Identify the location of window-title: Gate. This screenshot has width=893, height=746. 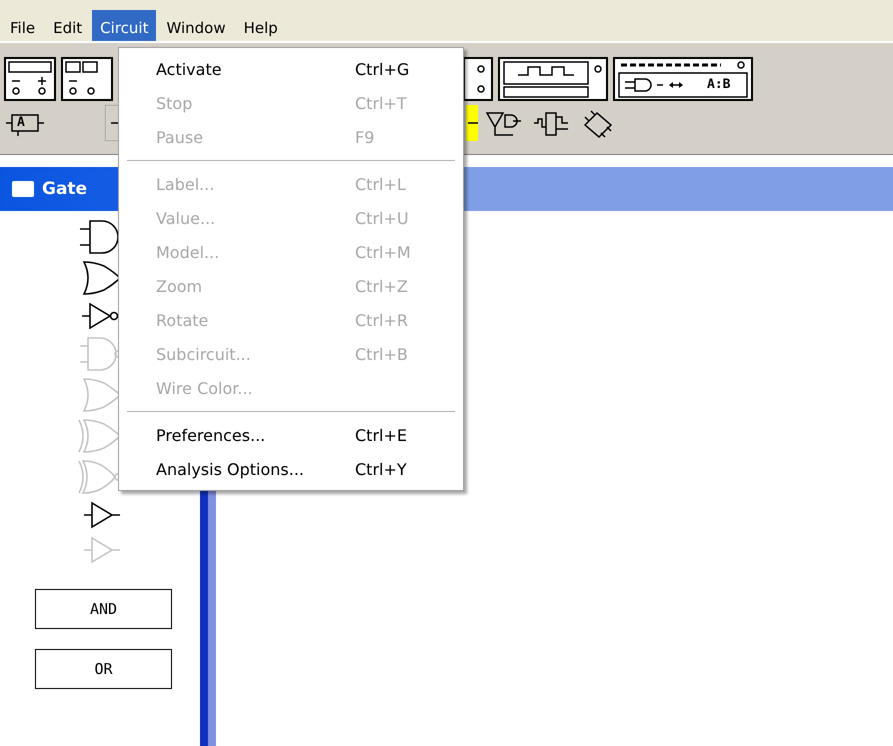
(65, 189).